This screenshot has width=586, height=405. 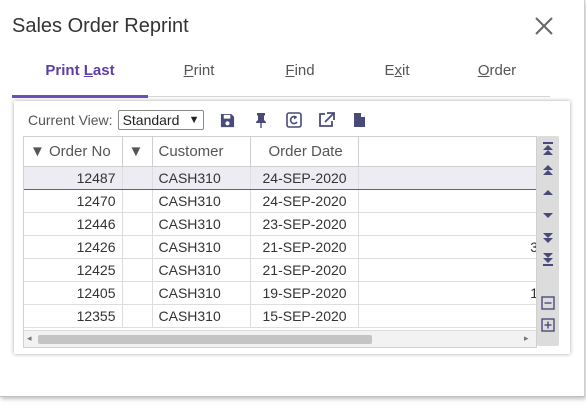 What do you see at coordinates (548, 237) in the screenshot?
I see `page-down-icon` at bounding box center [548, 237].